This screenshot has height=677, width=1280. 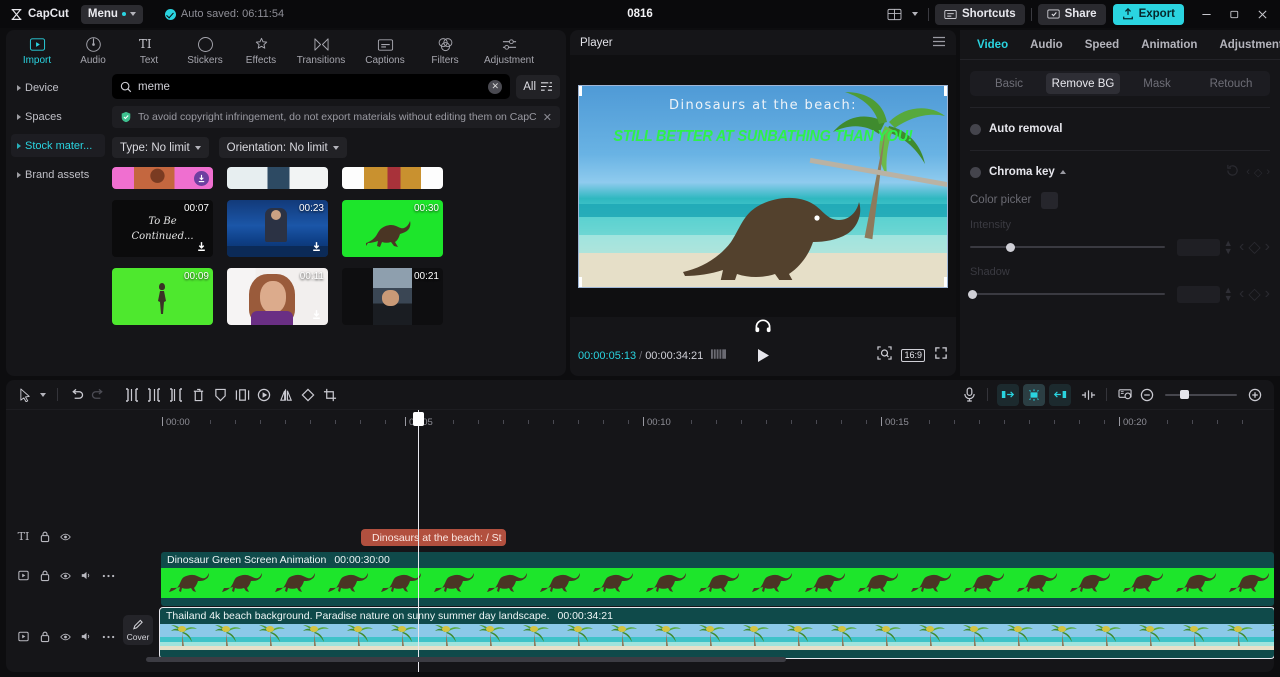 What do you see at coordinates (385, 49) in the screenshot?
I see `tab-captions: Captions` at bounding box center [385, 49].